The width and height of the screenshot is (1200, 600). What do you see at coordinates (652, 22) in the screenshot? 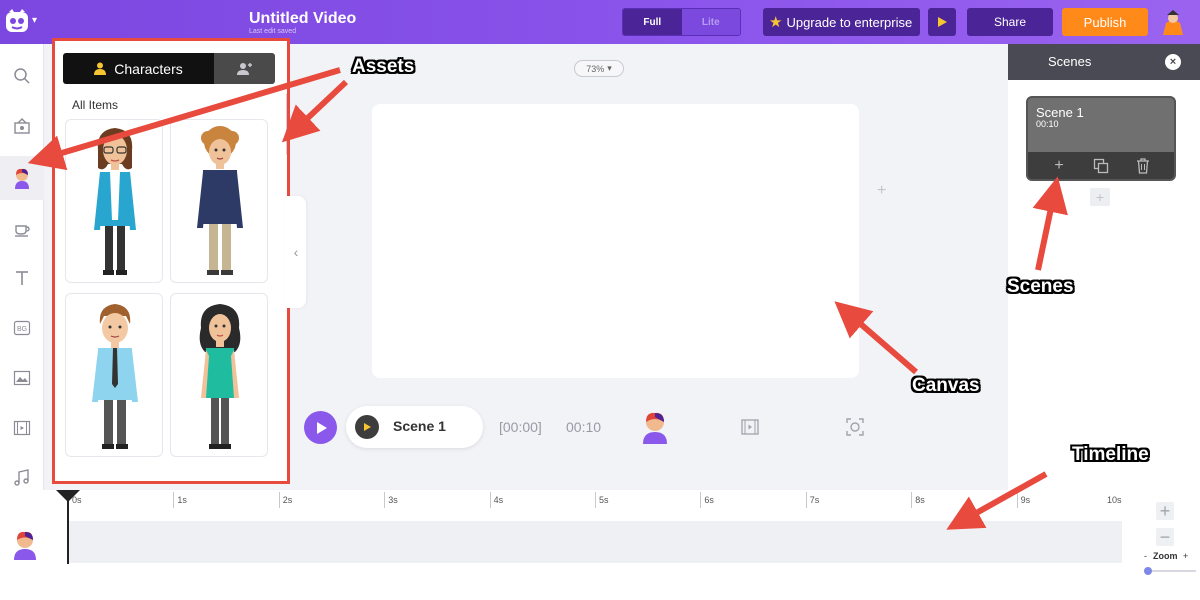
I see `mode-full-button: Full` at bounding box center [652, 22].